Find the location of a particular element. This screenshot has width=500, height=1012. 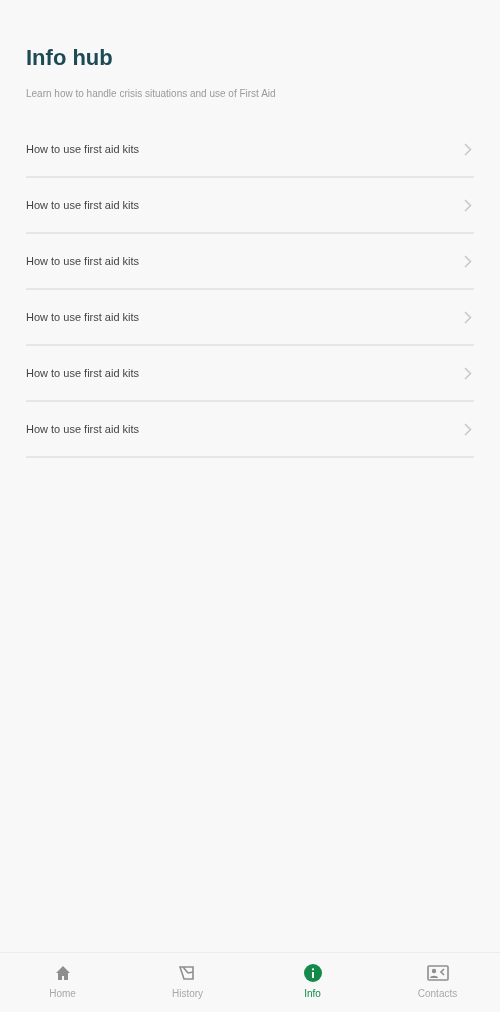

info-icon is located at coordinates (312, 973).